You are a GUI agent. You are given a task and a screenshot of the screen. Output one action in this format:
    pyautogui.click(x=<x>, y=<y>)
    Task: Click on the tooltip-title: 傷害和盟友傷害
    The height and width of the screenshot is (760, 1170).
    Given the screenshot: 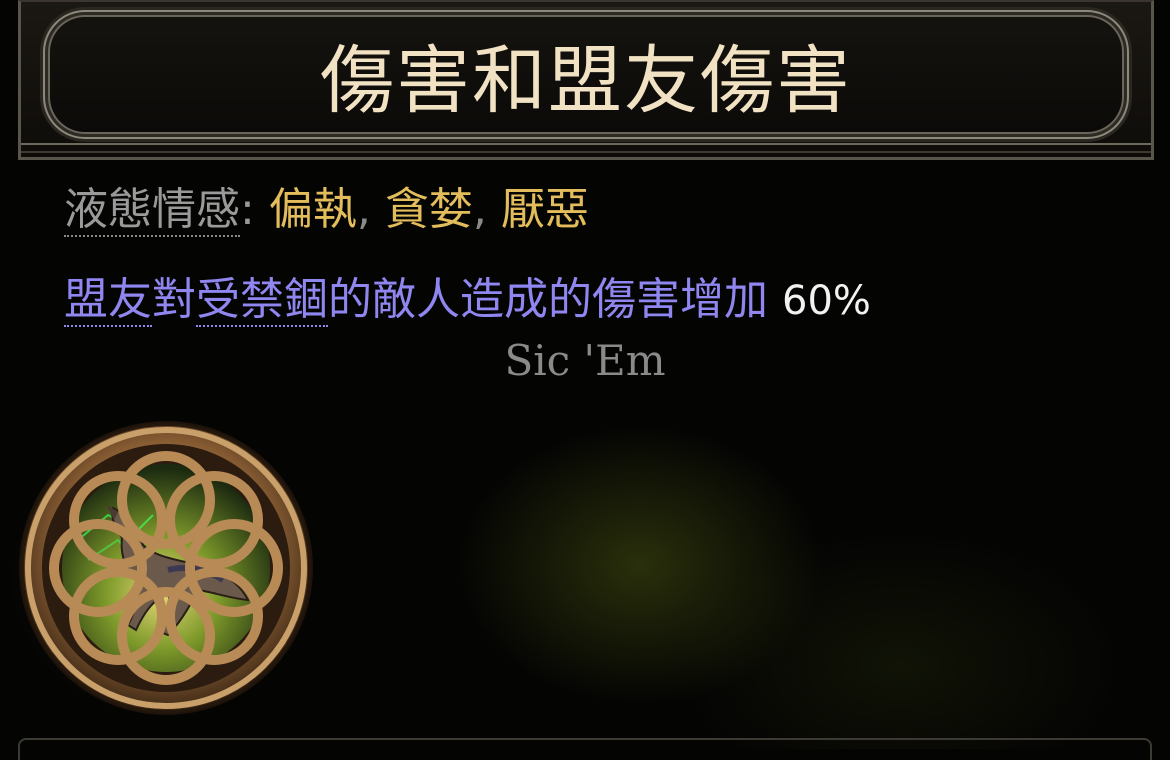 What is the action you would take?
    pyautogui.click(x=586, y=81)
    